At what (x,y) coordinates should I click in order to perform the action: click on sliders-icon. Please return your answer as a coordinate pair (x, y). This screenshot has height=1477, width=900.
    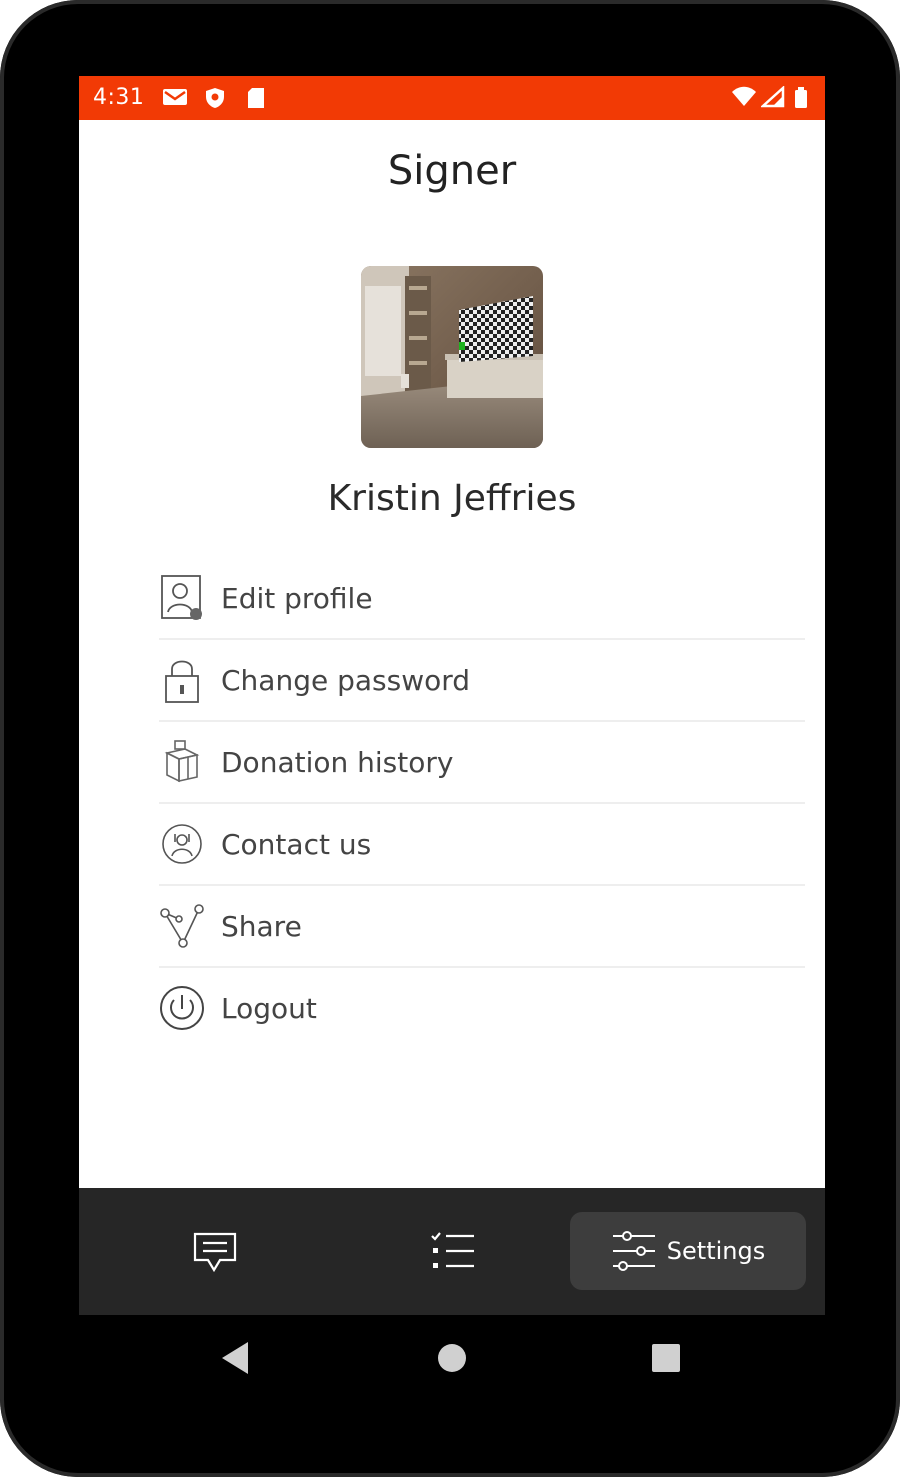
    Looking at the image, I should click on (633, 1251).